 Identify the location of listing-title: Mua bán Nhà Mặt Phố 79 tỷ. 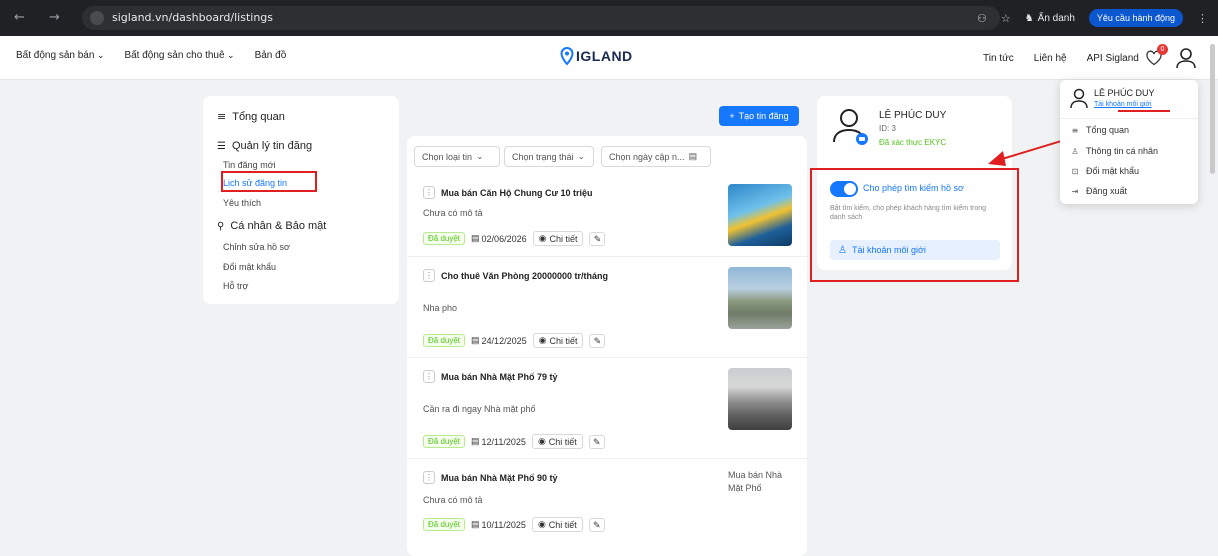
(499, 377).